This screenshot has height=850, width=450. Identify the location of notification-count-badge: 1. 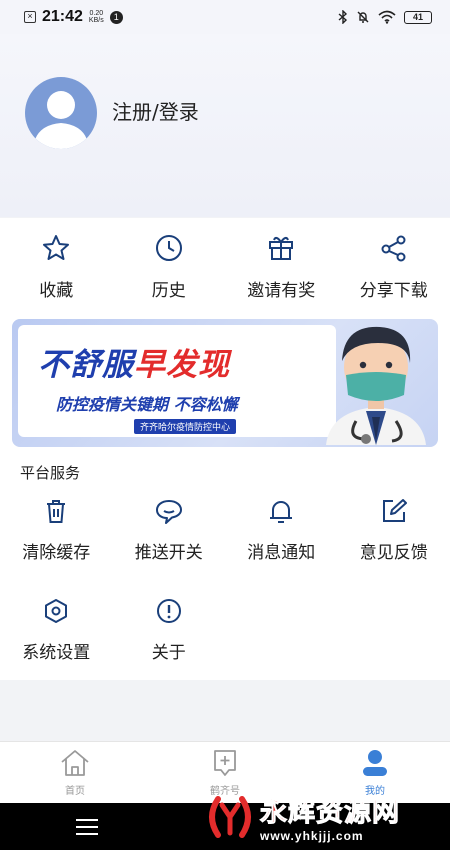
(116, 17).